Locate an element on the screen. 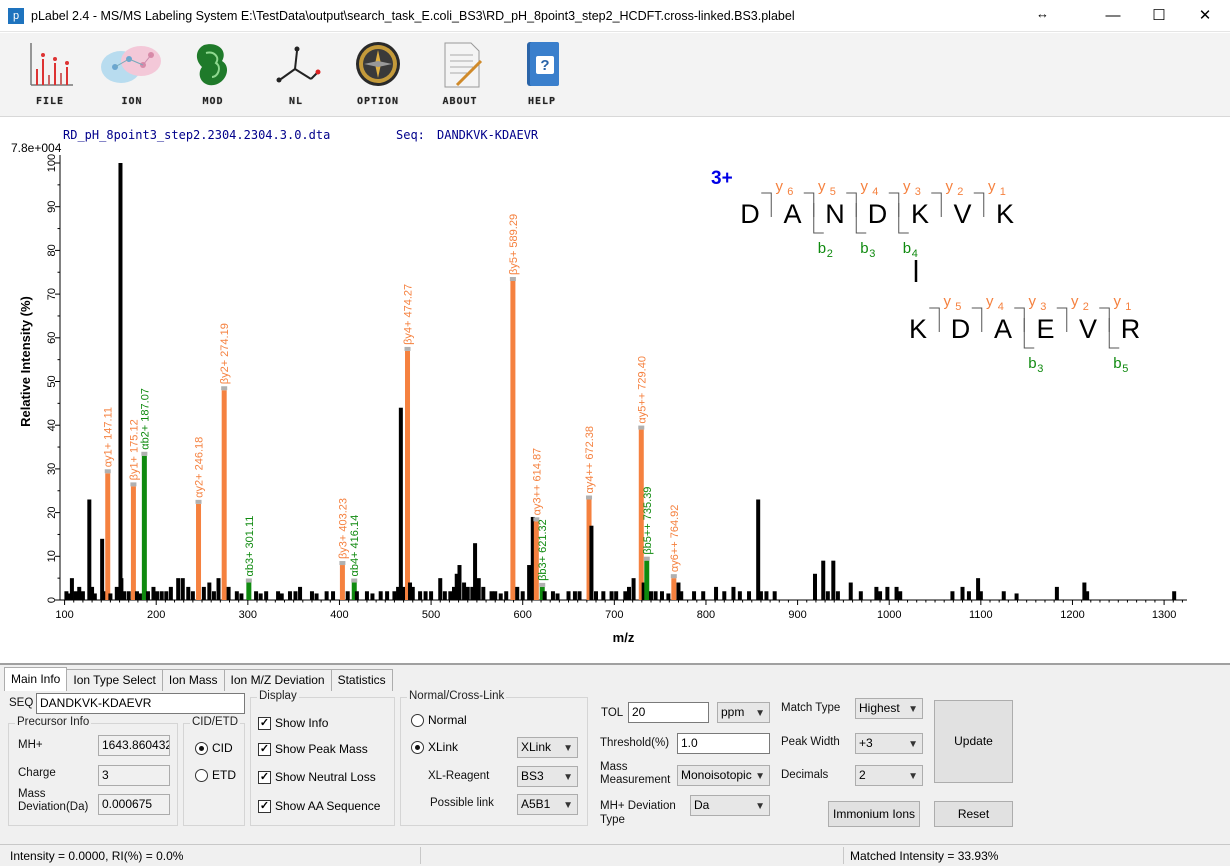 The height and width of the screenshot is (866, 1230). tab-ion-mz-deviation: Ion M/Z Deviation is located at coordinates (277, 680).